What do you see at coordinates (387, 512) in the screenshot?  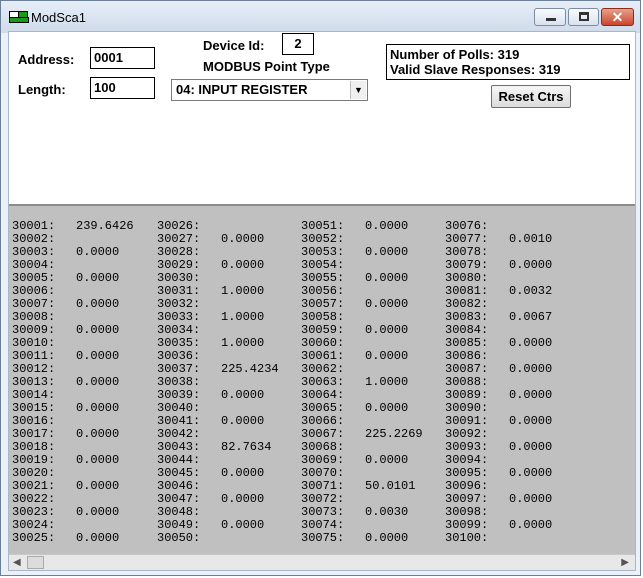 I see `register-value: 0.0030` at bounding box center [387, 512].